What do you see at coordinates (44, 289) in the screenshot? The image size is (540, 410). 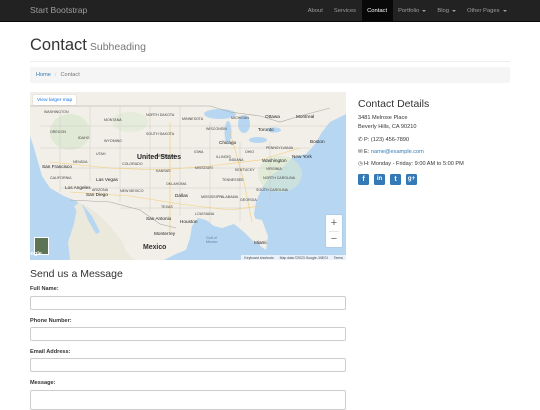 I see `full-name-label: Full Name:` at bounding box center [44, 289].